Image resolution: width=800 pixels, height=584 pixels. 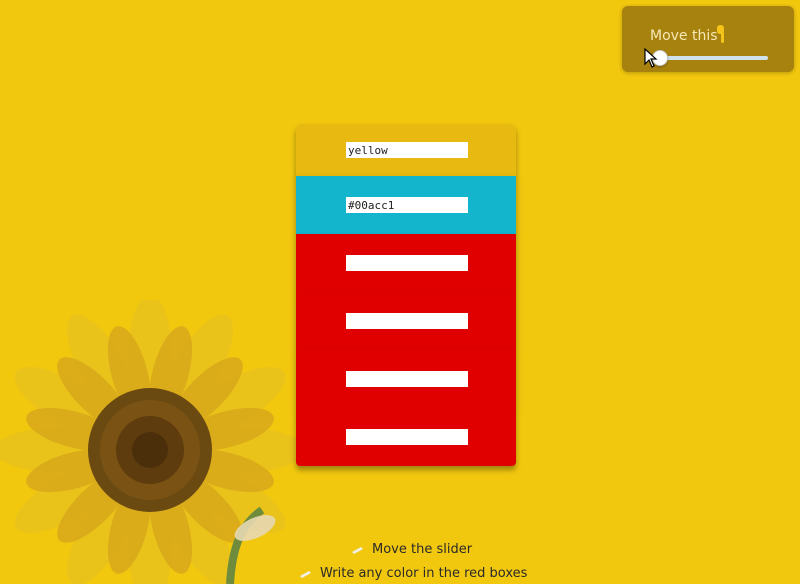 I want to click on mouse-cursor-icon, so click(x=651, y=58).